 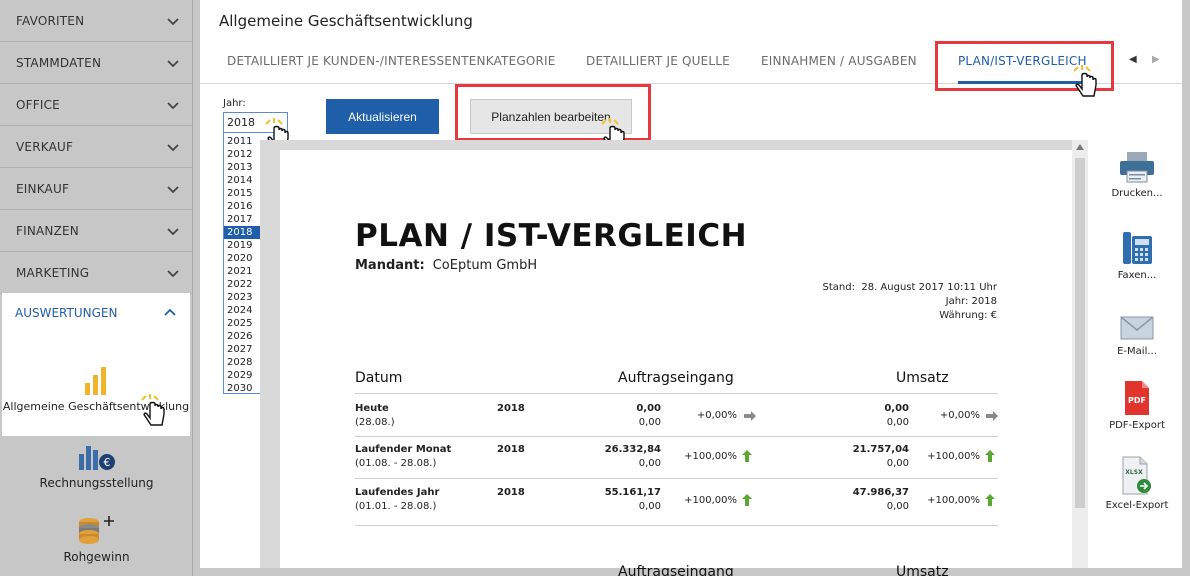 I want to click on sidebar-item-label: OFFICE, so click(x=38, y=104).